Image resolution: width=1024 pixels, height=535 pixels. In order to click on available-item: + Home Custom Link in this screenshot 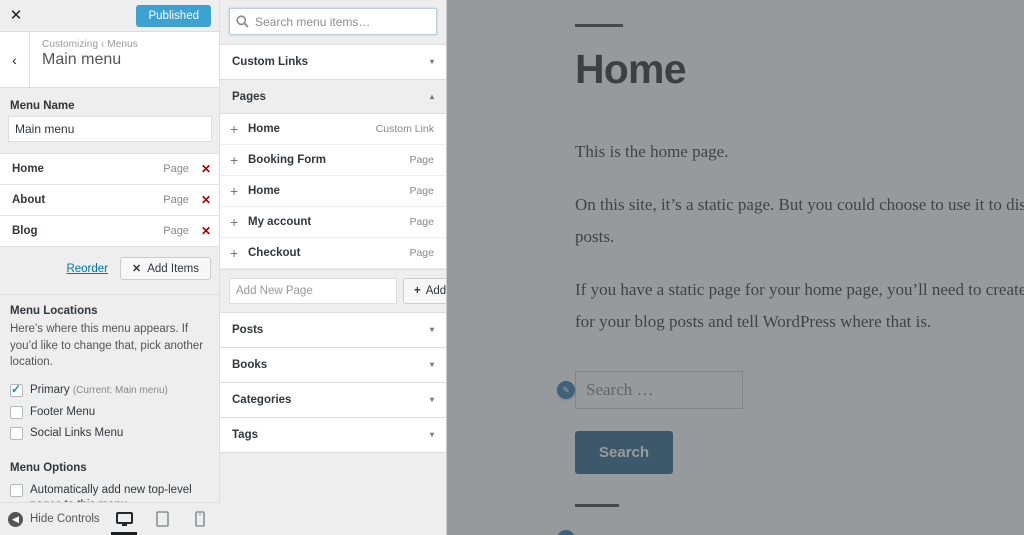, I will do `click(333, 129)`.